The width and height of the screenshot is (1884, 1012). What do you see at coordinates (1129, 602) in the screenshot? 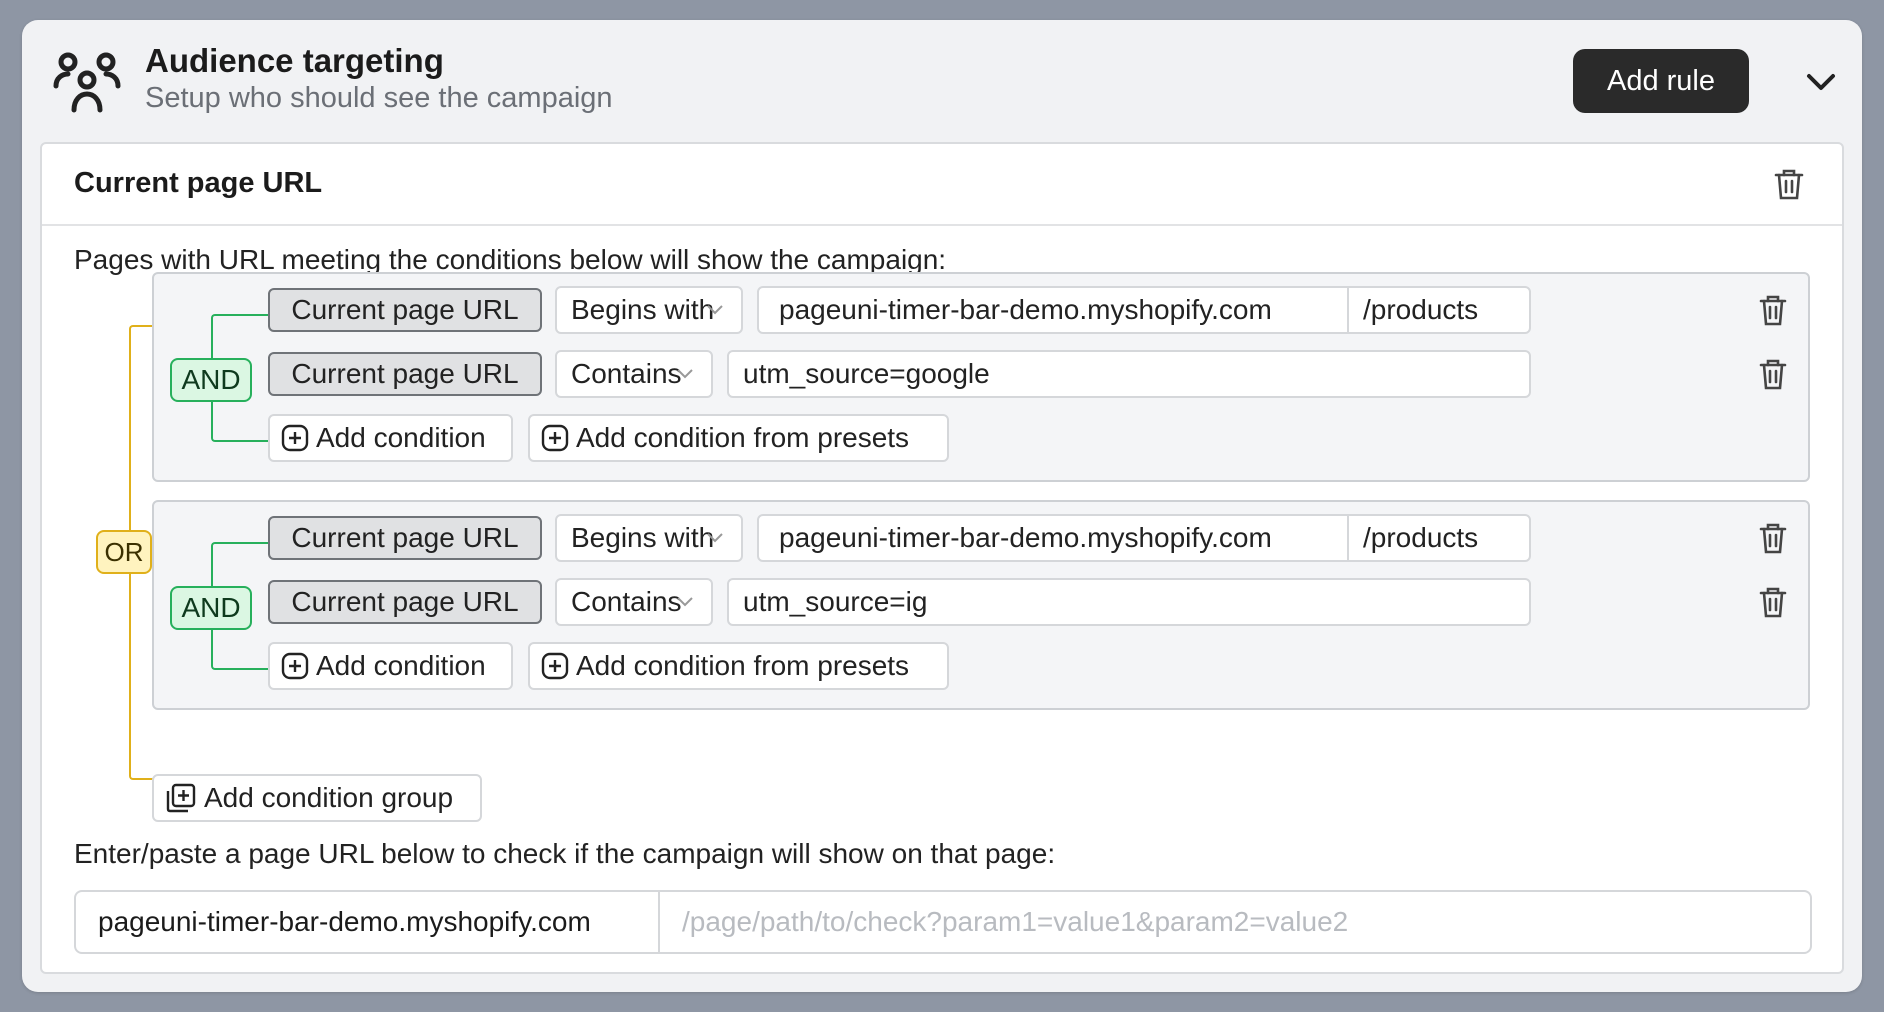
I see `condition-value-input: utm_source=ig` at bounding box center [1129, 602].